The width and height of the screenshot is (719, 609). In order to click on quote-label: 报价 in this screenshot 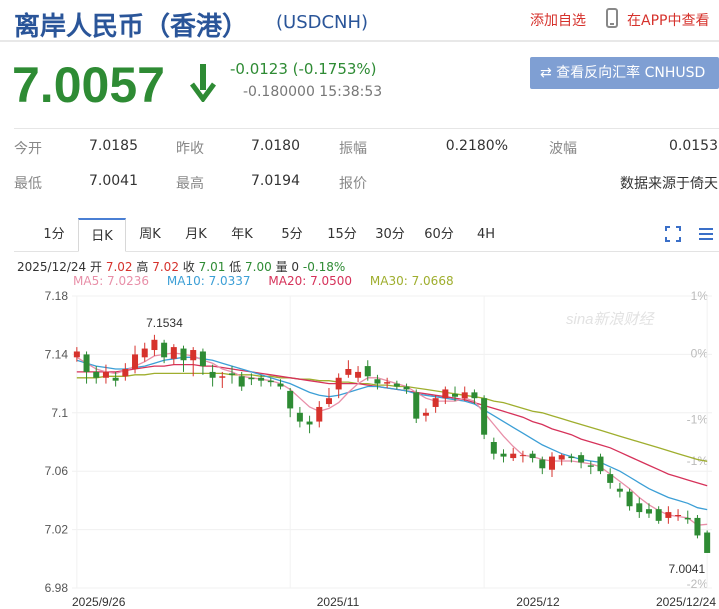, I will do `click(353, 184)`.